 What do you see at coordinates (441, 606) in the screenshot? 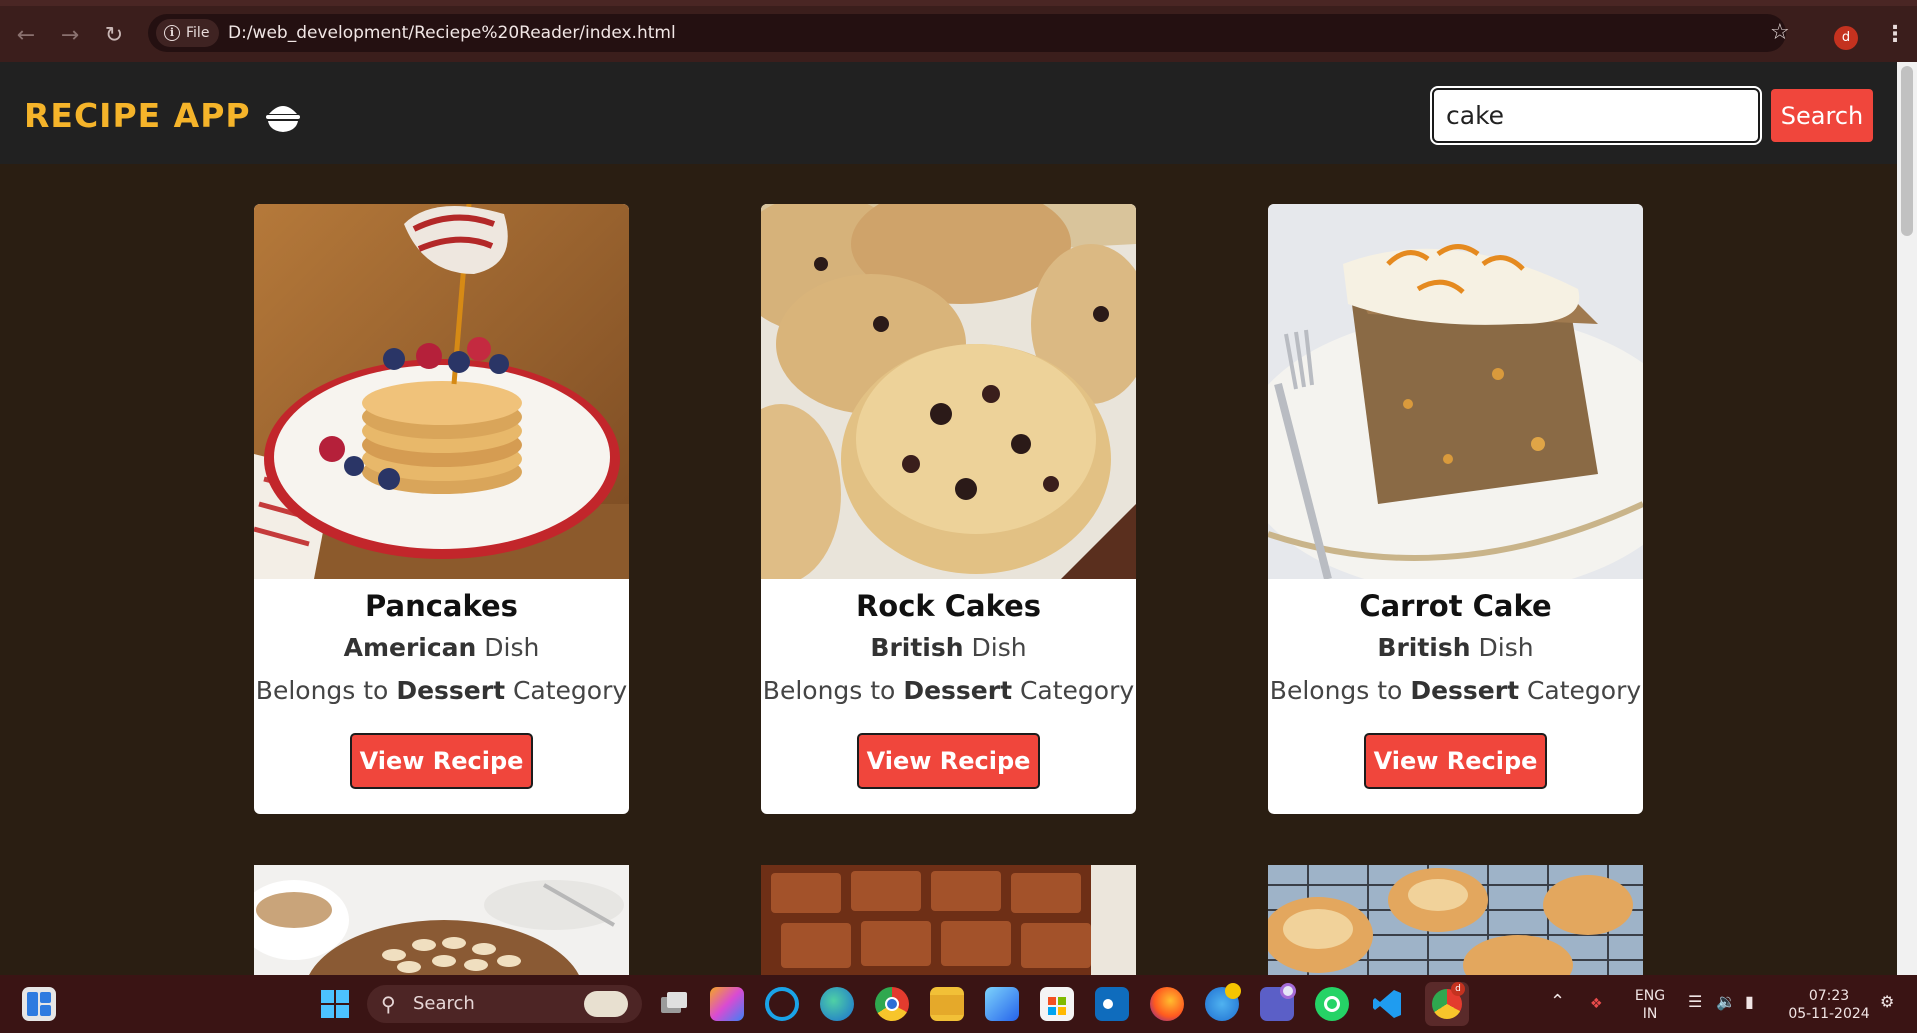
I see `recipe-name: Pancakes` at bounding box center [441, 606].